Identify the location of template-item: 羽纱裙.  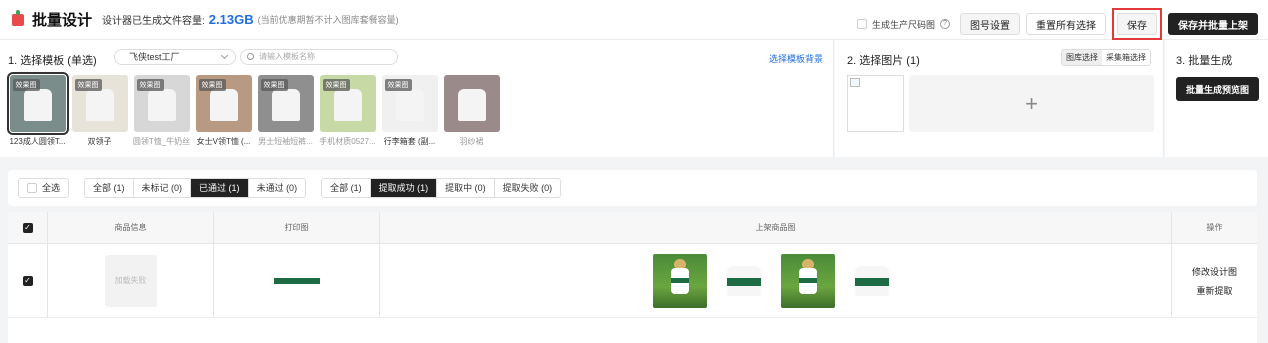
(471, 111).